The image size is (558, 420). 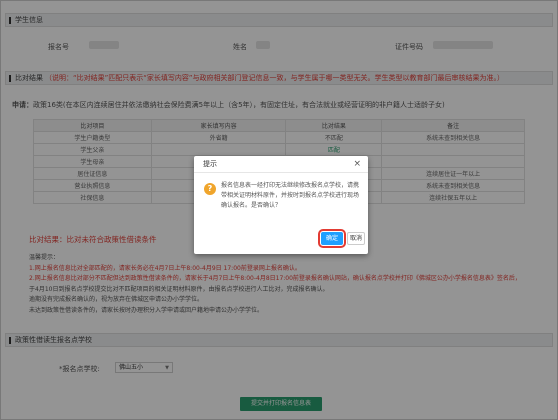 What do you see at coordinates (357, 164) in the screenshot?
I see `close-icon: ×` at bounding box center [357, 164].